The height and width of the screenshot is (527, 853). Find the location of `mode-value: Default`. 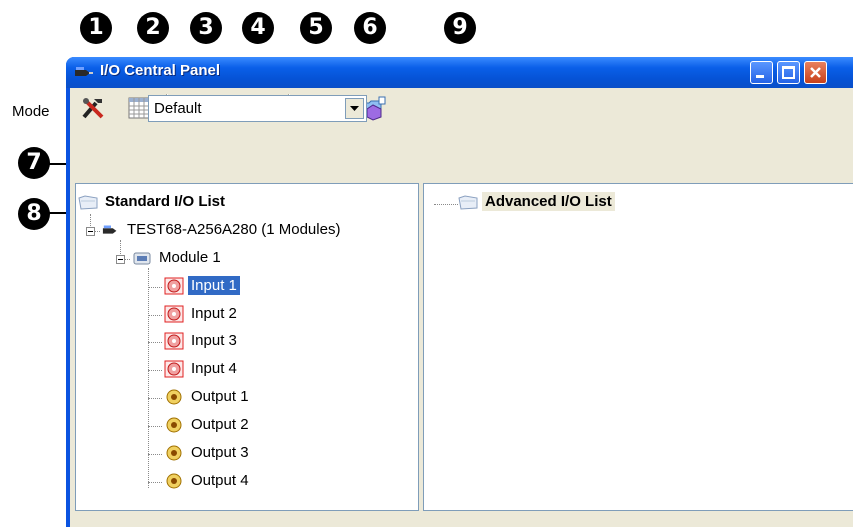

mode-value: Default is located at coordinates (178, 108).